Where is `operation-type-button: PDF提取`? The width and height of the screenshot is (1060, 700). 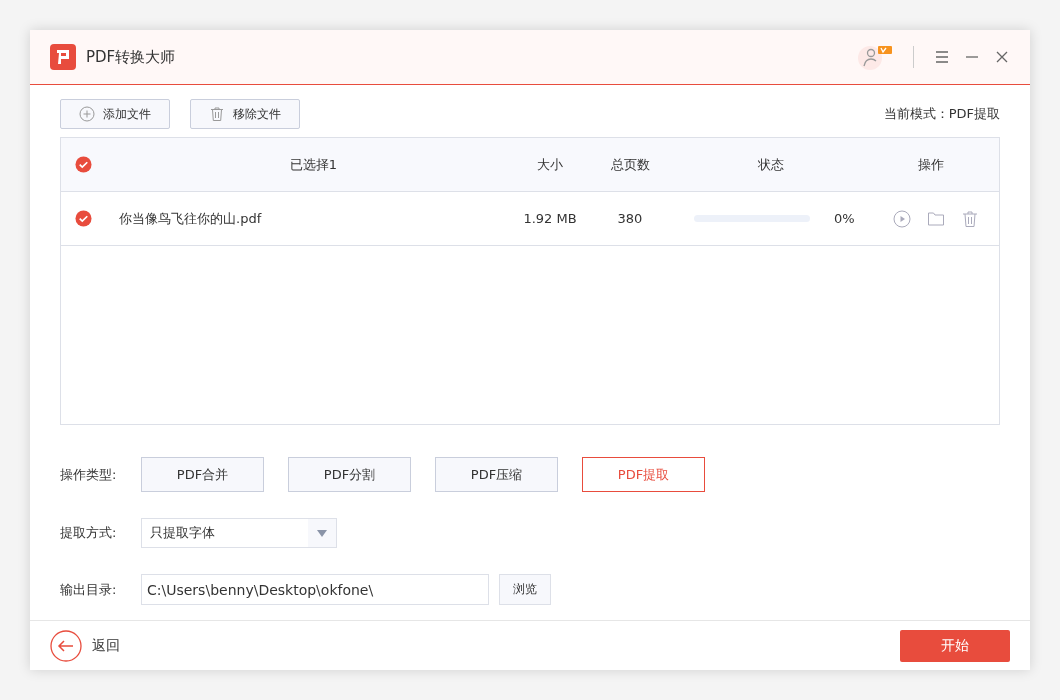
operation-type-button: PDF提取 is located at coordinates (643, 474).